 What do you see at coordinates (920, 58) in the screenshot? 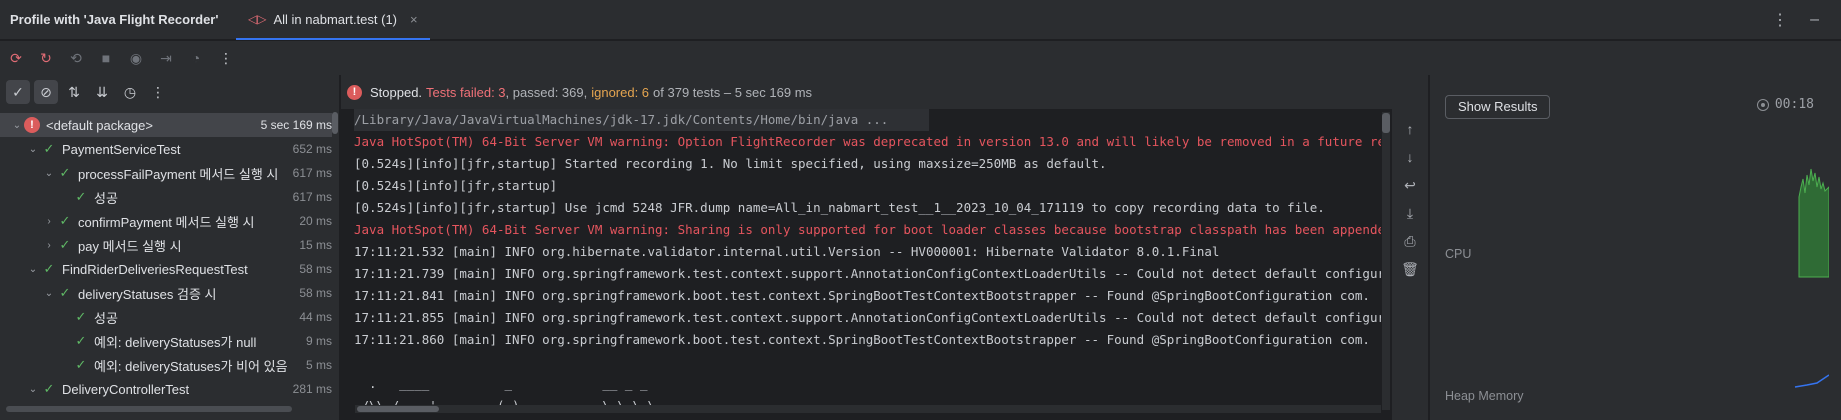
I see `run-toolbar: ⟳ ↻ ⟲ ■ ◉ ⇥ ◔ ⋮` at bounding box center [920, 58].